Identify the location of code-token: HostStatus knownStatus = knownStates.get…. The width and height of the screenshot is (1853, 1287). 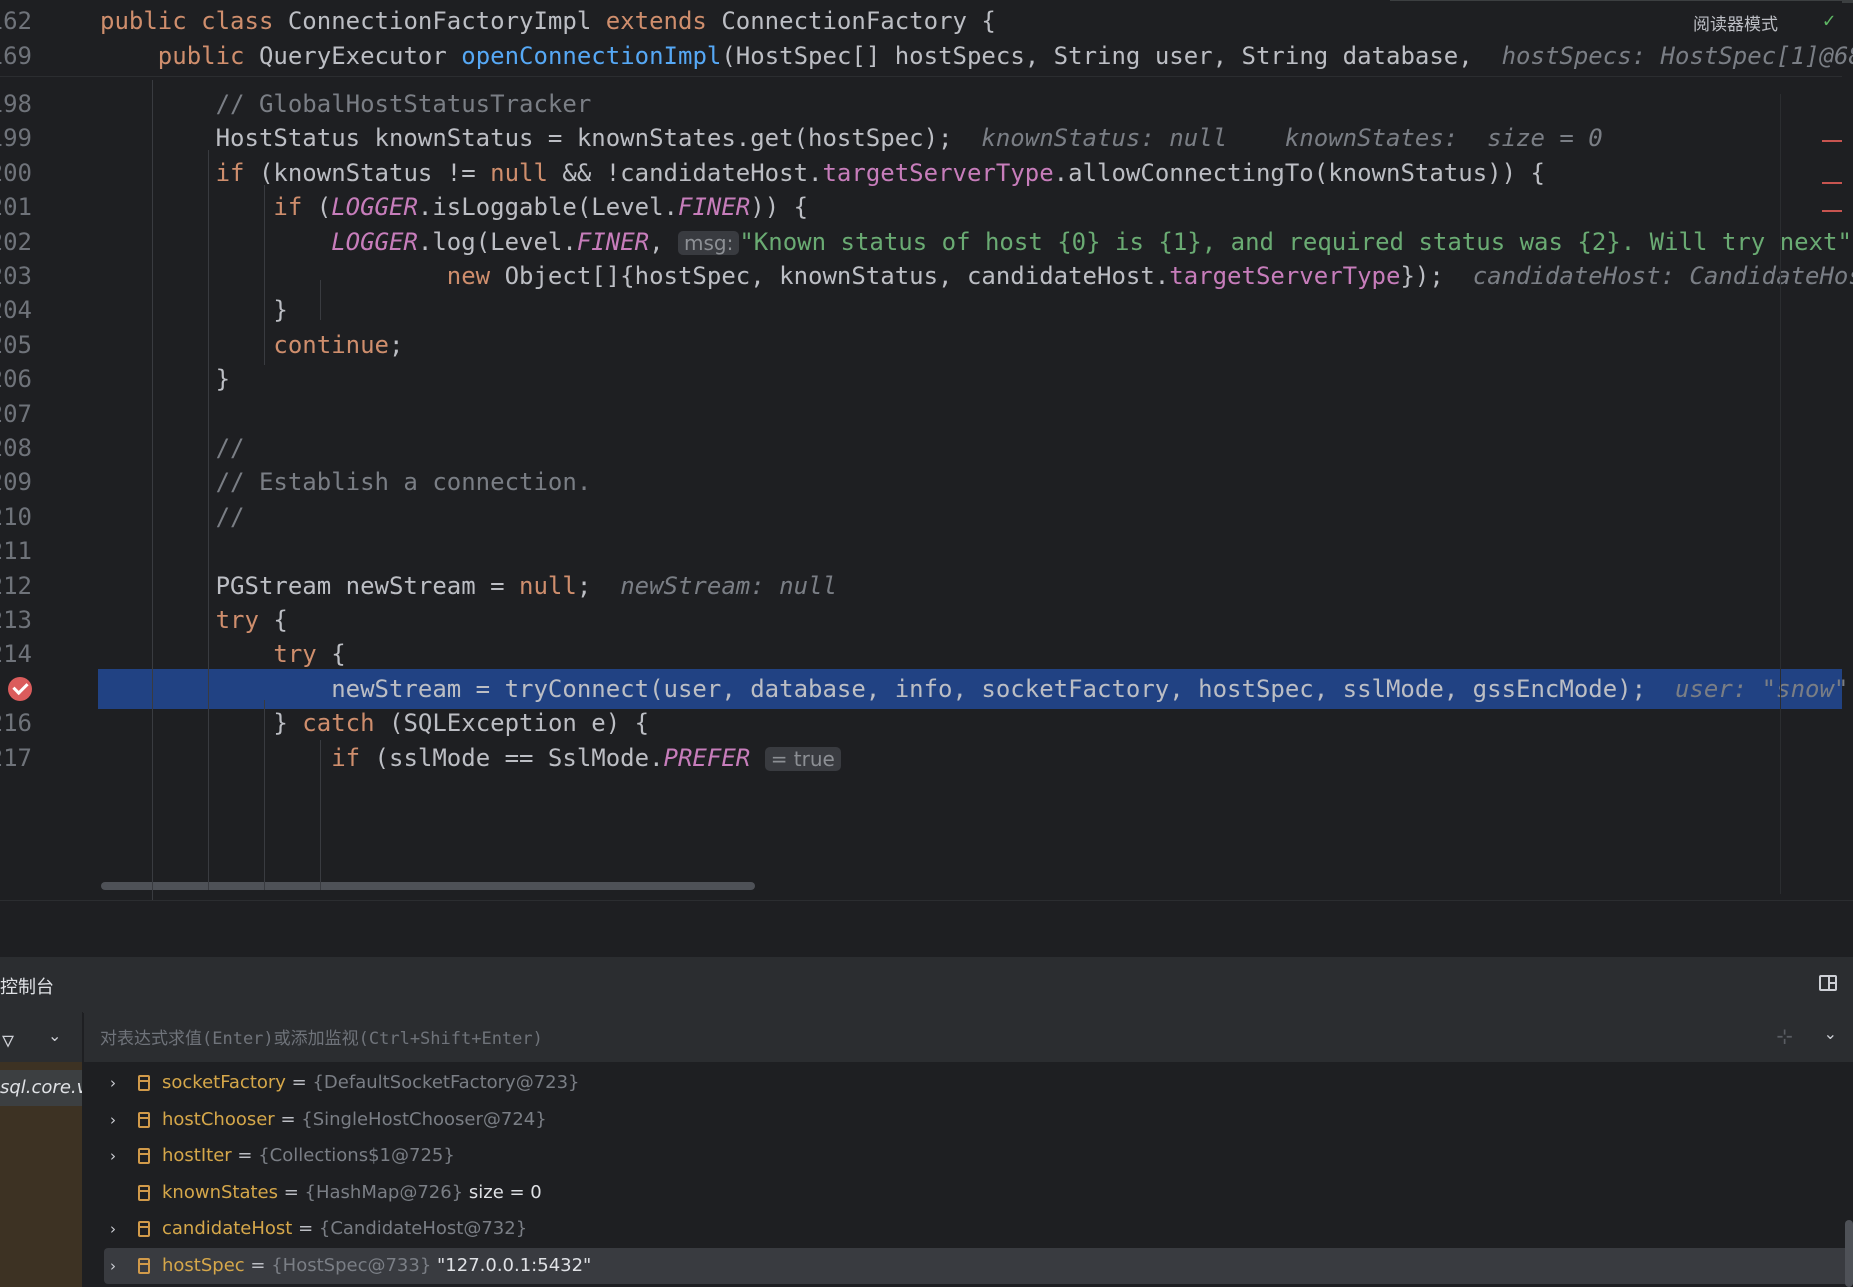
(541, 138).